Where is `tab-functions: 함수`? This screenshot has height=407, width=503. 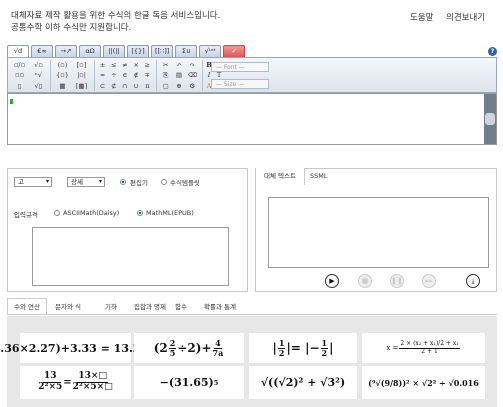 tab-functions: 함수 is located at coordinates (181, 307).